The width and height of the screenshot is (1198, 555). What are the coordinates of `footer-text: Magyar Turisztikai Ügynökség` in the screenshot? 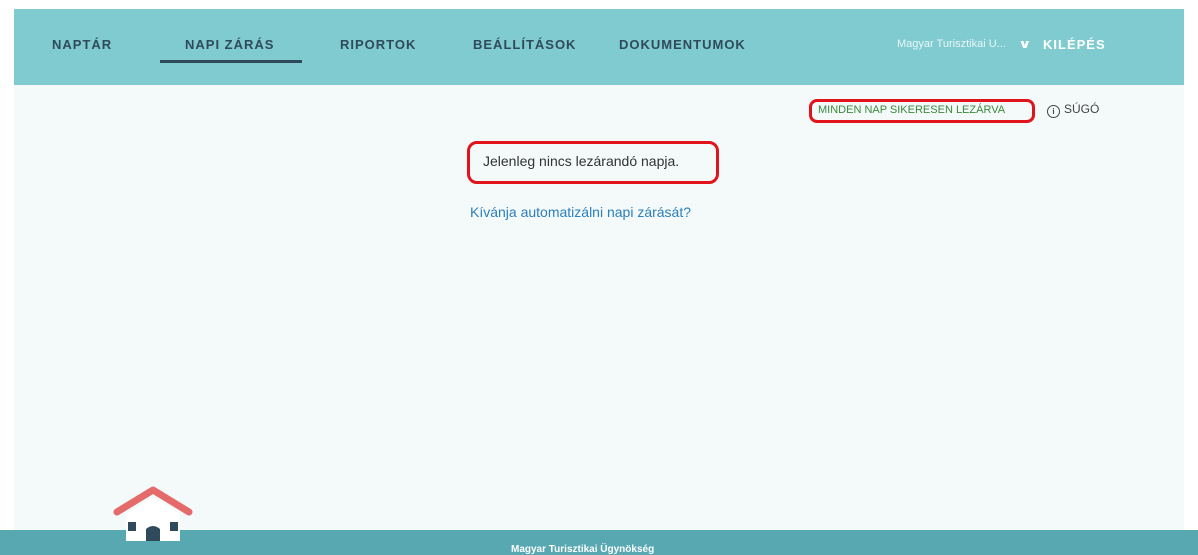 It's located at (583, 549).